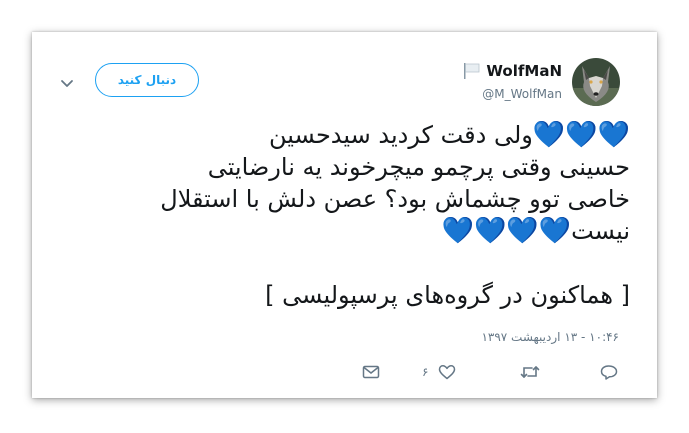 This screenshot has width=689, height=433. I want to click on like-count: ۶, so click(425, 372).